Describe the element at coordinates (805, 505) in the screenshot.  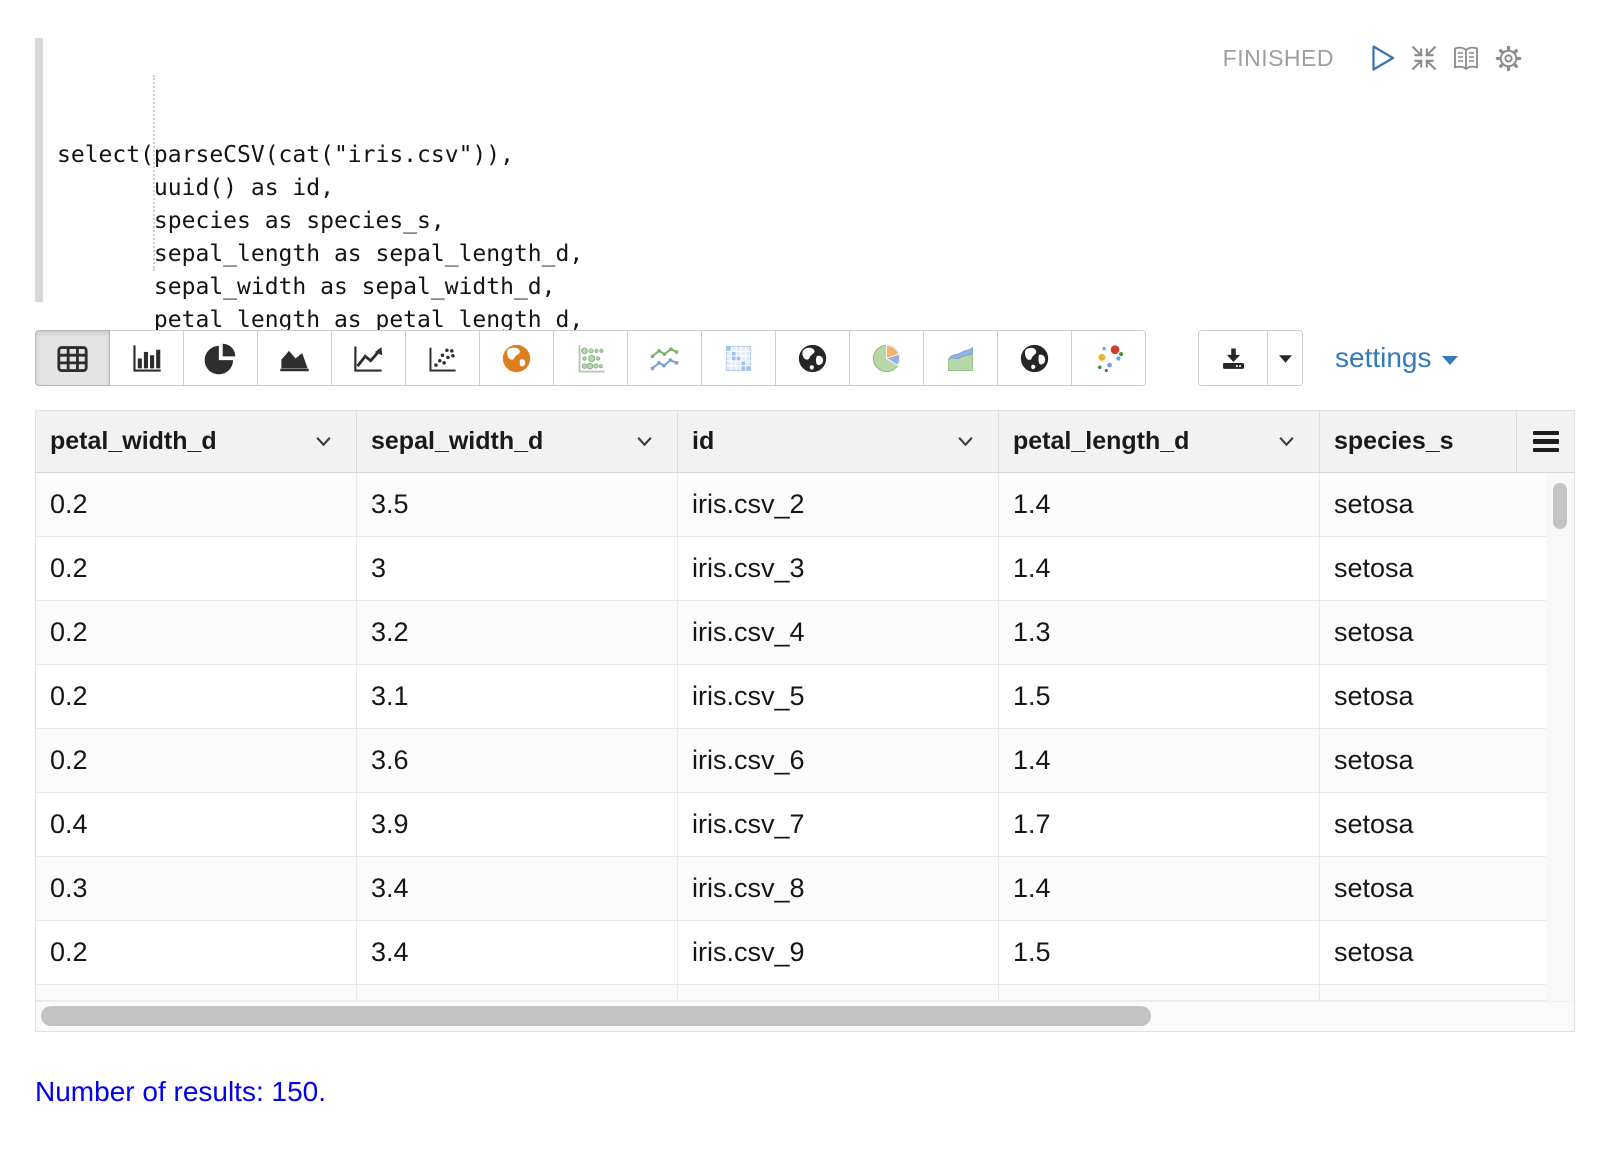
I see `table-row: 0.2 3.5 iris.csv_2 1.4 setosa` at that location.